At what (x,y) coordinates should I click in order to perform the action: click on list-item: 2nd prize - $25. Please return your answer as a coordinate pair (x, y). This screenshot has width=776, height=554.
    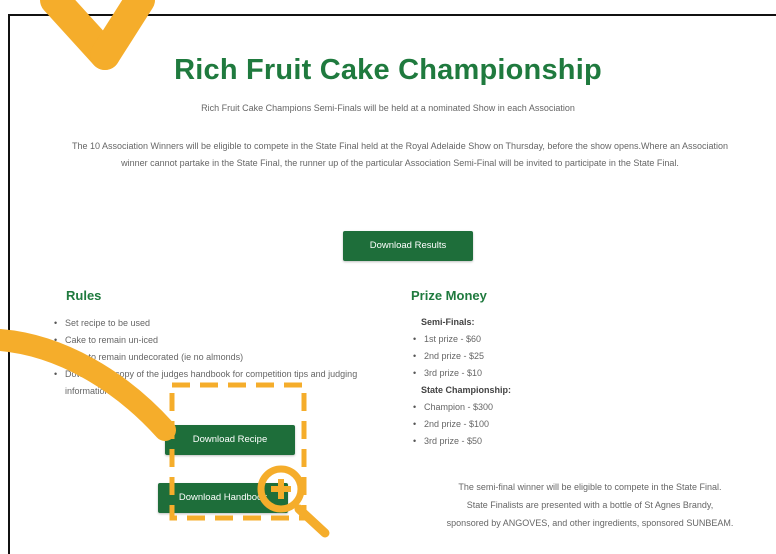
    Looking at the image, I should click on (521, 356).